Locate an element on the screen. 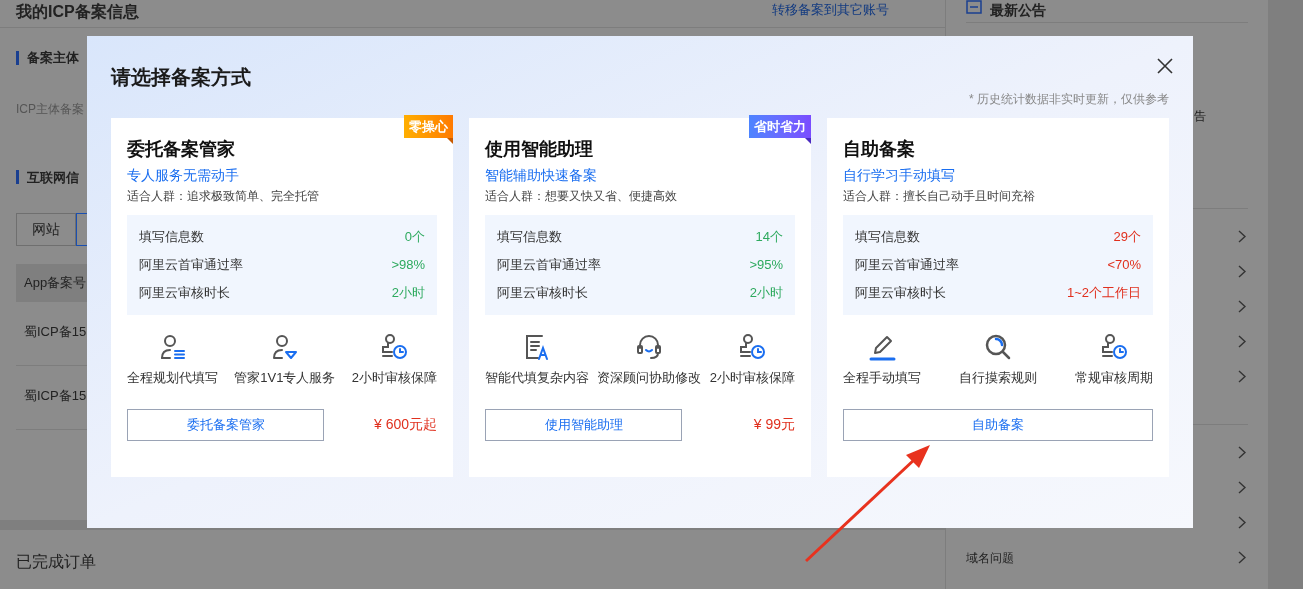  price: ¥ 99元 is located at coordinates (774, 424).